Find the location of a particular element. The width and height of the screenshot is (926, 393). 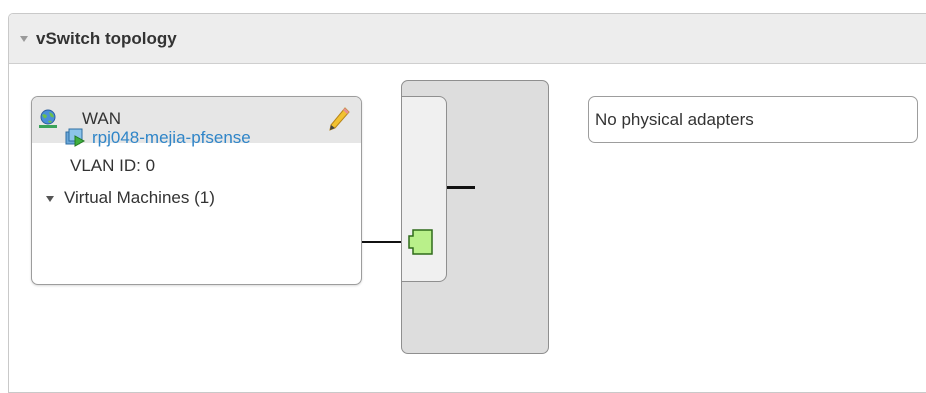

virtual-machines-label: Virtual Machines (1) is located at coordinates (139, 197).